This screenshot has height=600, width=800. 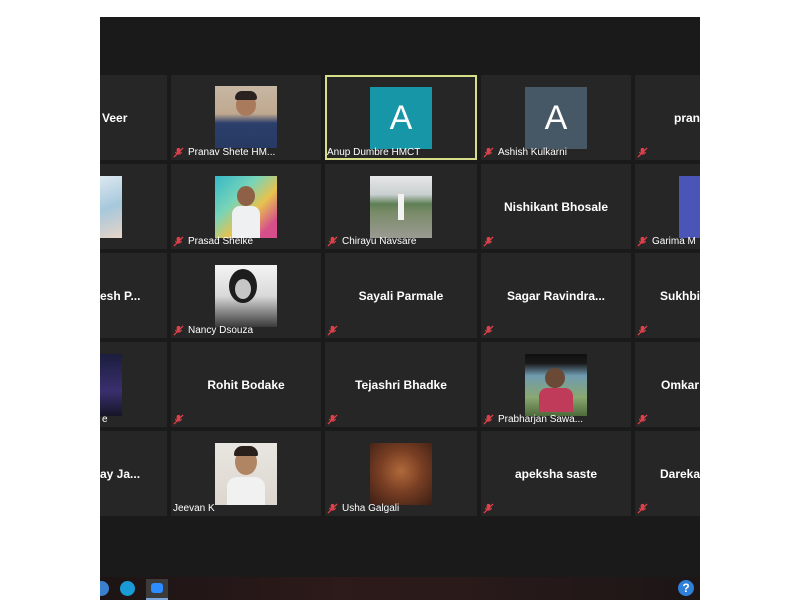 What do you see at coordinates (674, 241) in the screenshot?
I see `participant-name: Garima M` at bounding box center [674, 241].